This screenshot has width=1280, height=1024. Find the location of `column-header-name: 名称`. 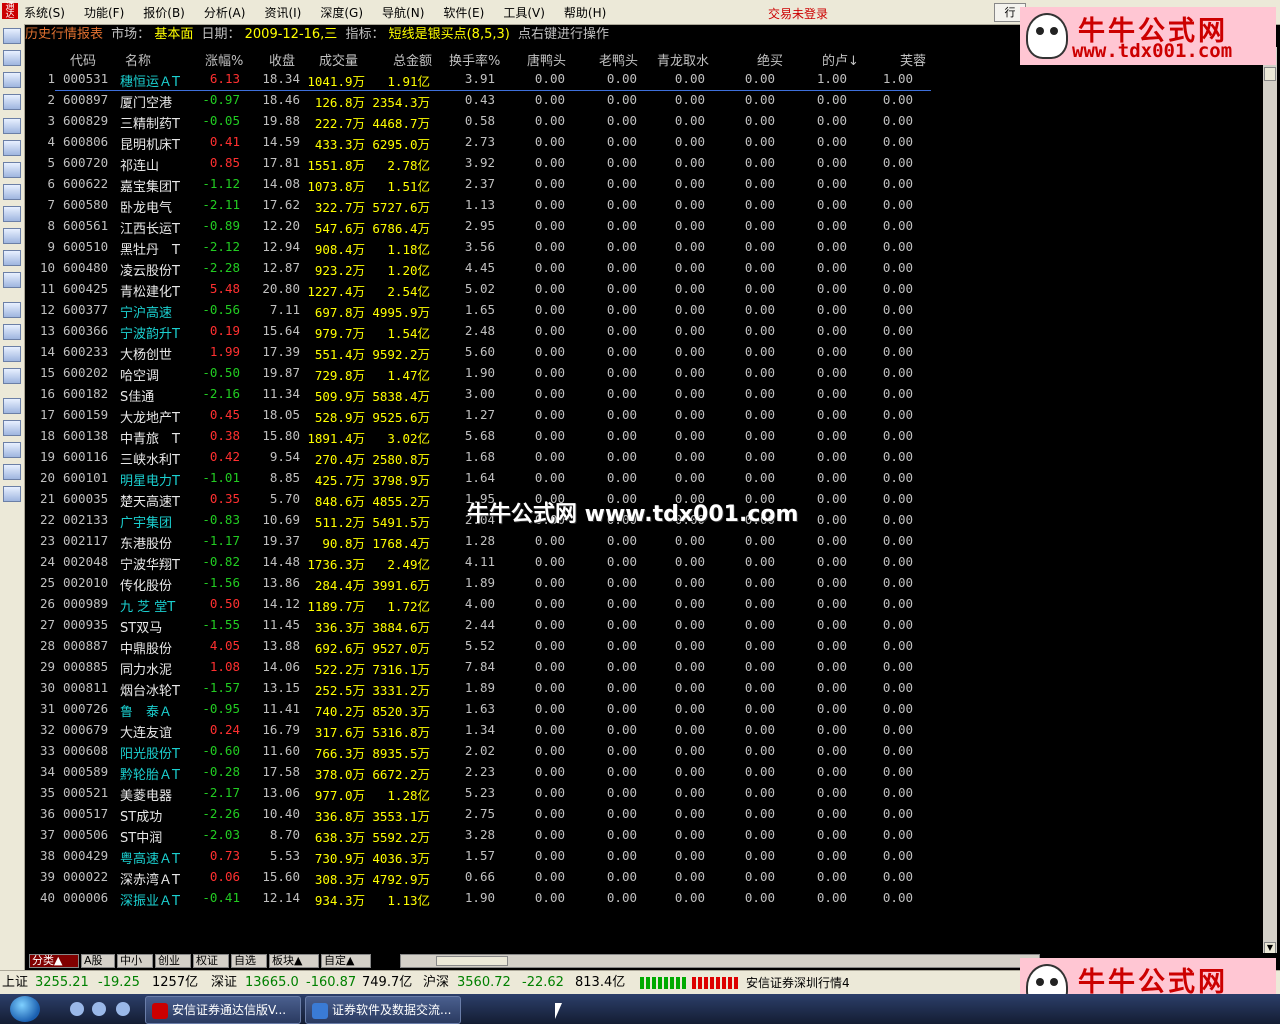

column-header-name: 名称 is located at coordinates (138, 59).